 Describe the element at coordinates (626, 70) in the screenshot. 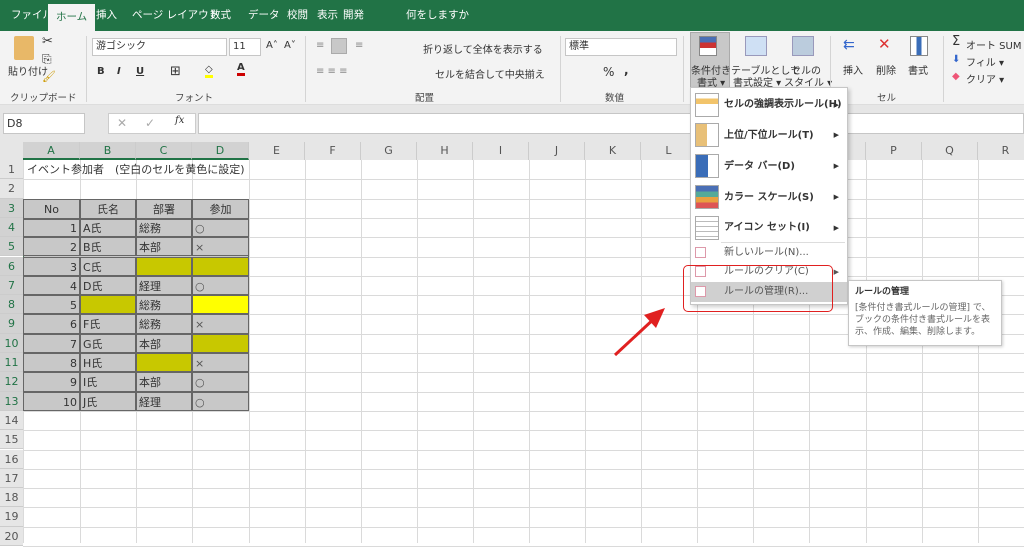

I see `comma-button: ,` at that location.